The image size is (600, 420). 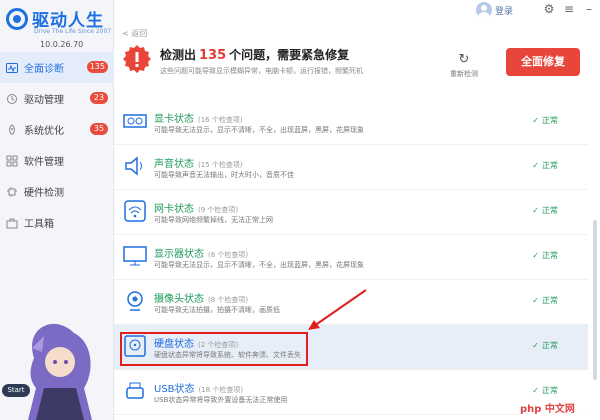 I want to click on scrollbar-thumb, so click(x=595, y=300).